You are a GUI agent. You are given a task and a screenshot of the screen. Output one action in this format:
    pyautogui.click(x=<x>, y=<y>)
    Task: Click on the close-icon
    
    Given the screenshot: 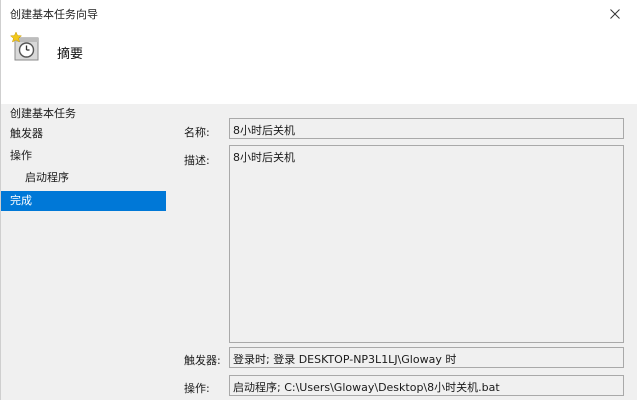 What is the action you would take?
    pyautogui.click(x=615, y=14)
    